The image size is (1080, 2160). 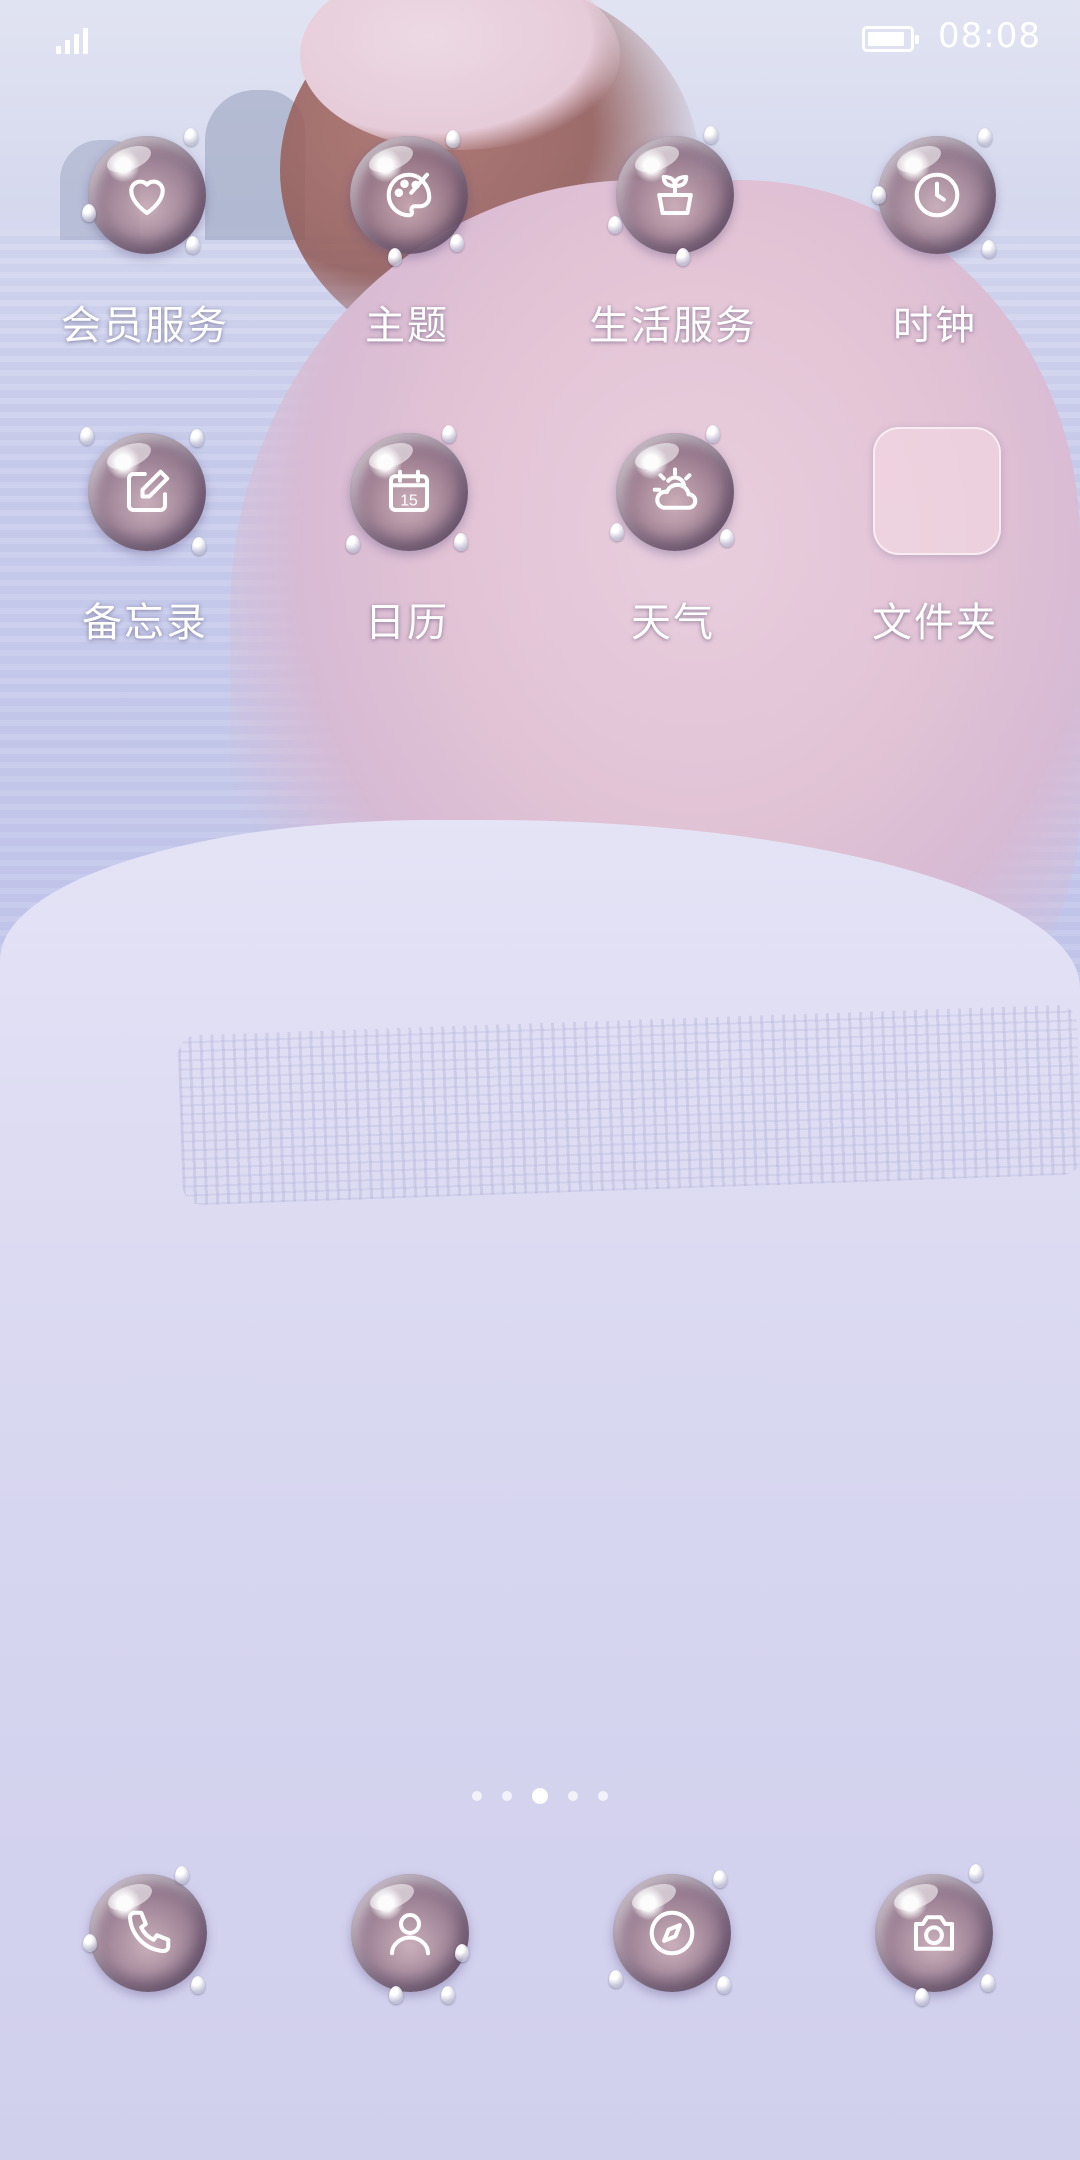 What do you see at coordinates (410, 1939) in the screenshot?
I see `contacts-icon` at bounding box center [410, 1939].